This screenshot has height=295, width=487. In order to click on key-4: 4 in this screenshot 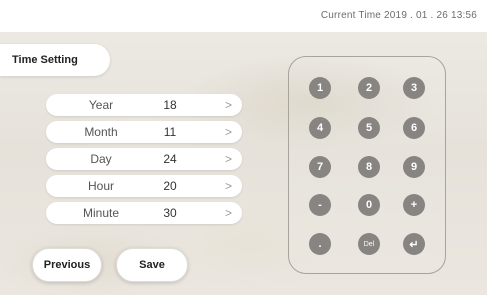, I will do `click(320, 128)`.